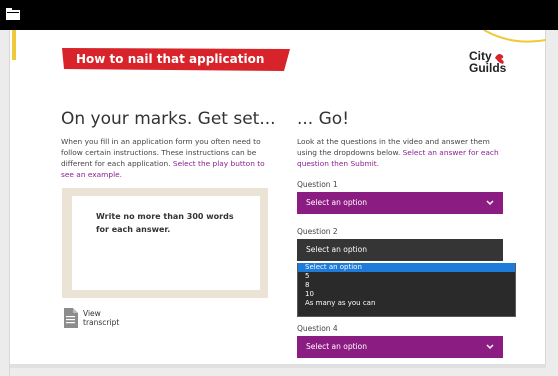 The height and width of the screenshot is (376, 558). Describe the element at coordinates (14, 45) in the screenshot. I see `accent-strip` at that location.